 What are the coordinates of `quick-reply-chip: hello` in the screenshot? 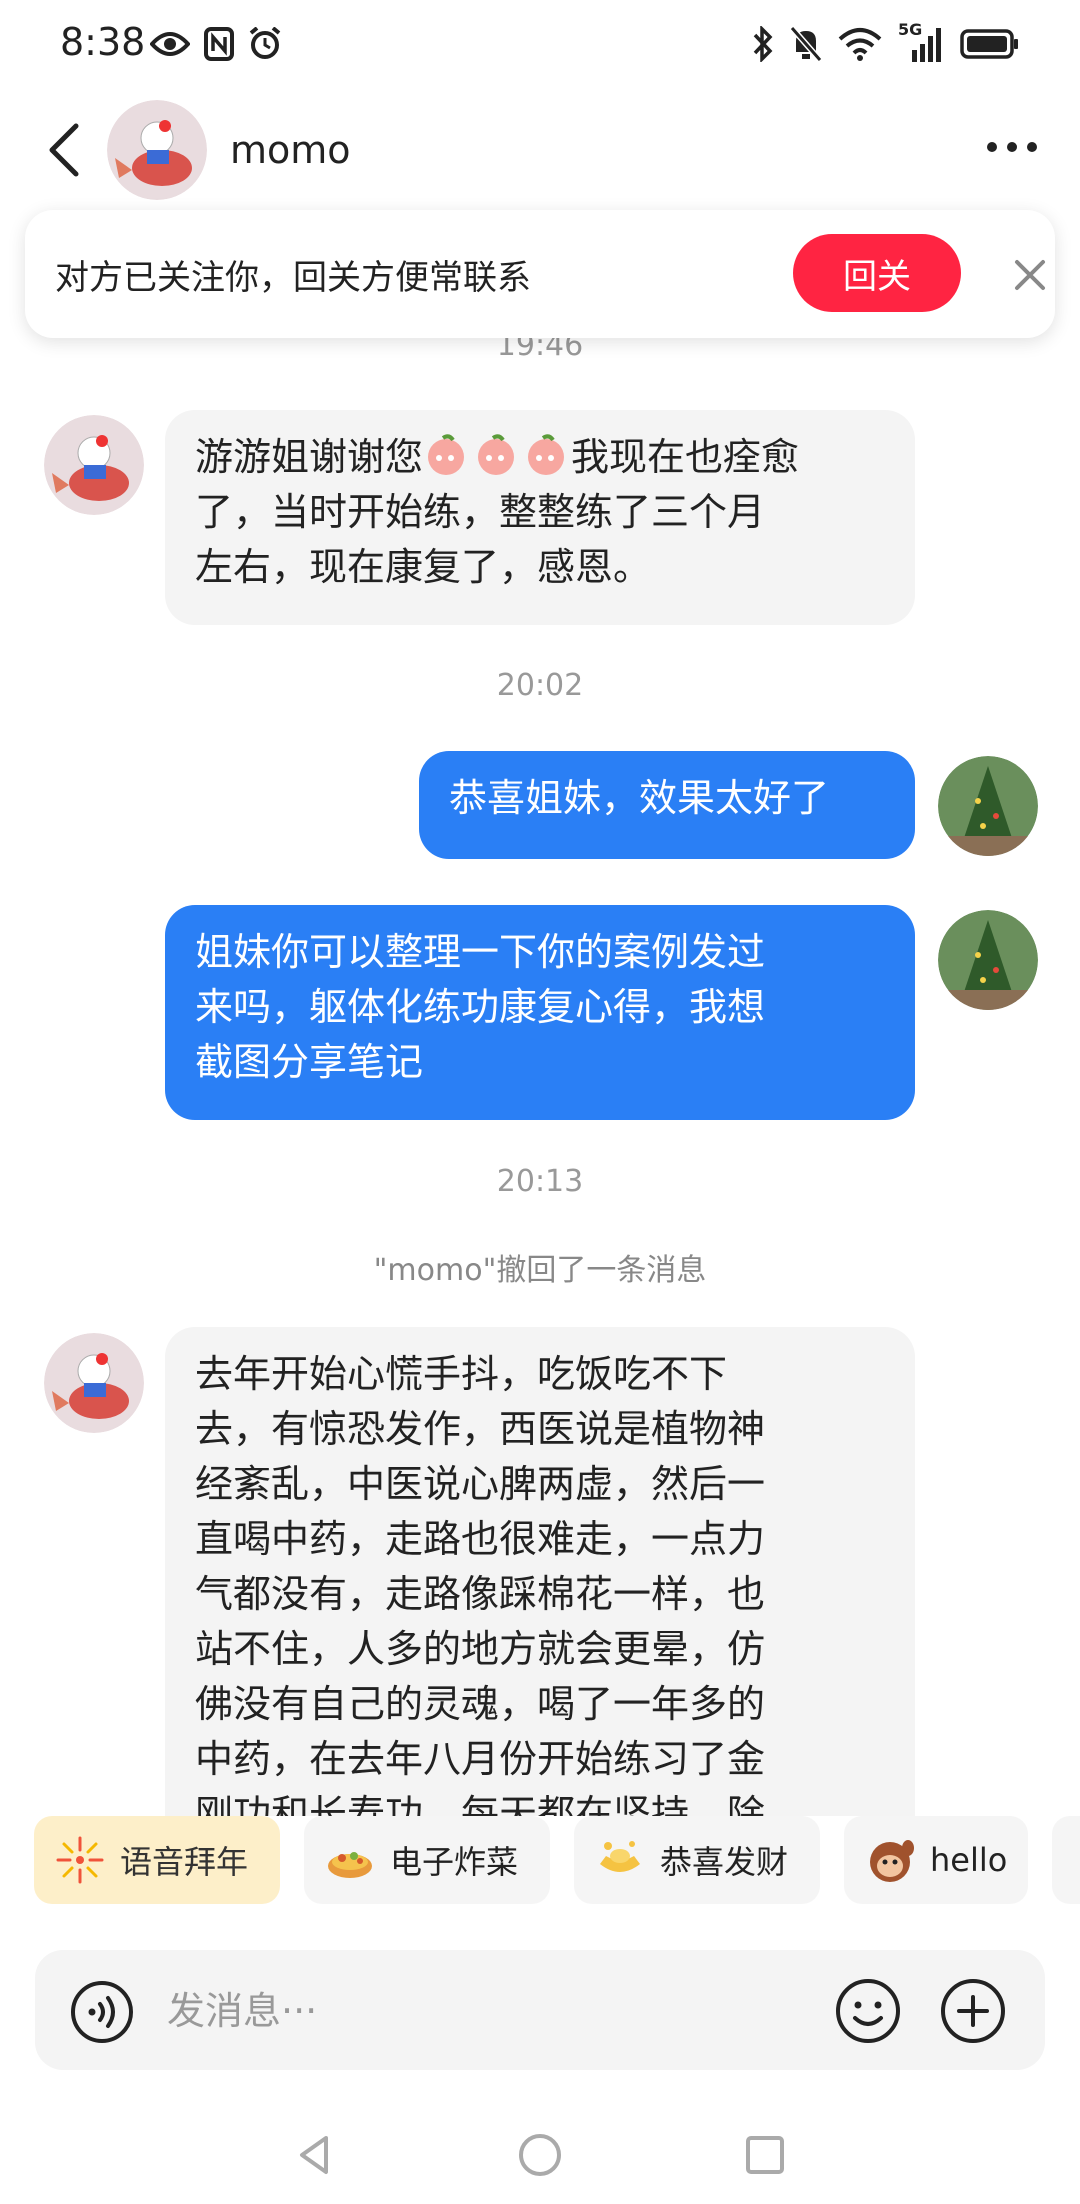 It's located at (936, 1860).